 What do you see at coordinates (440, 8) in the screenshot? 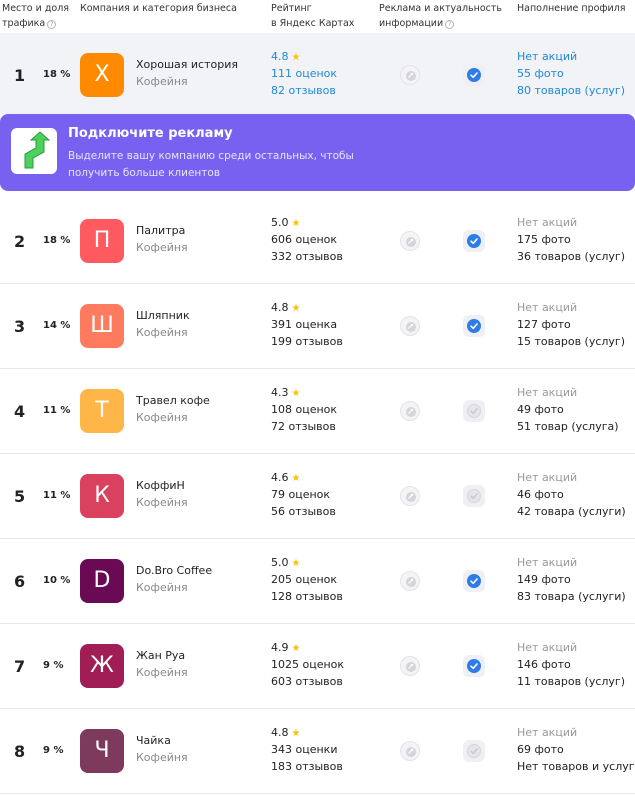
I see `header-ads-line1: Реклама и актуальность` at bounding box center [440, 8].